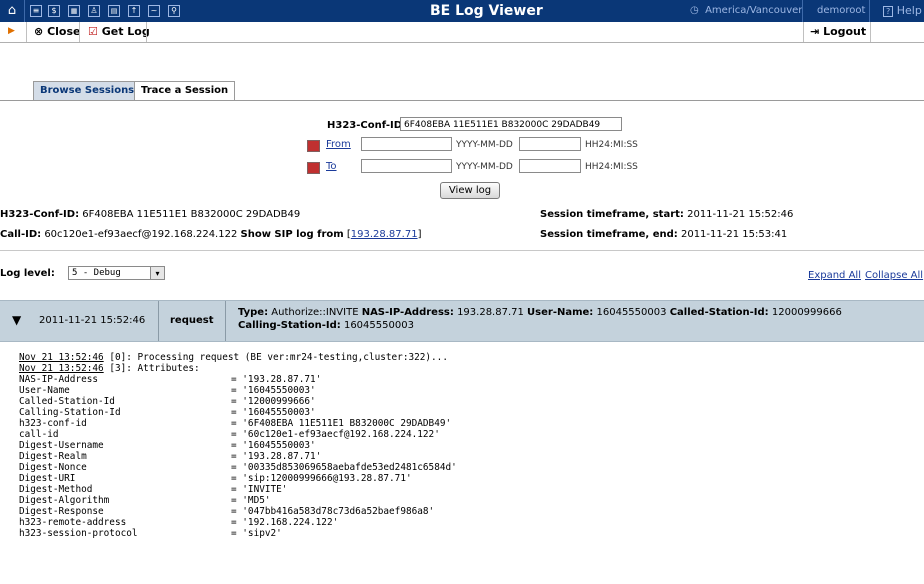 This screenshot has width=924, height=584. Describe the element at coordinates (116, 273) in the screenshot. I see `log-level-select: 5 - Debug ▾` at that location.